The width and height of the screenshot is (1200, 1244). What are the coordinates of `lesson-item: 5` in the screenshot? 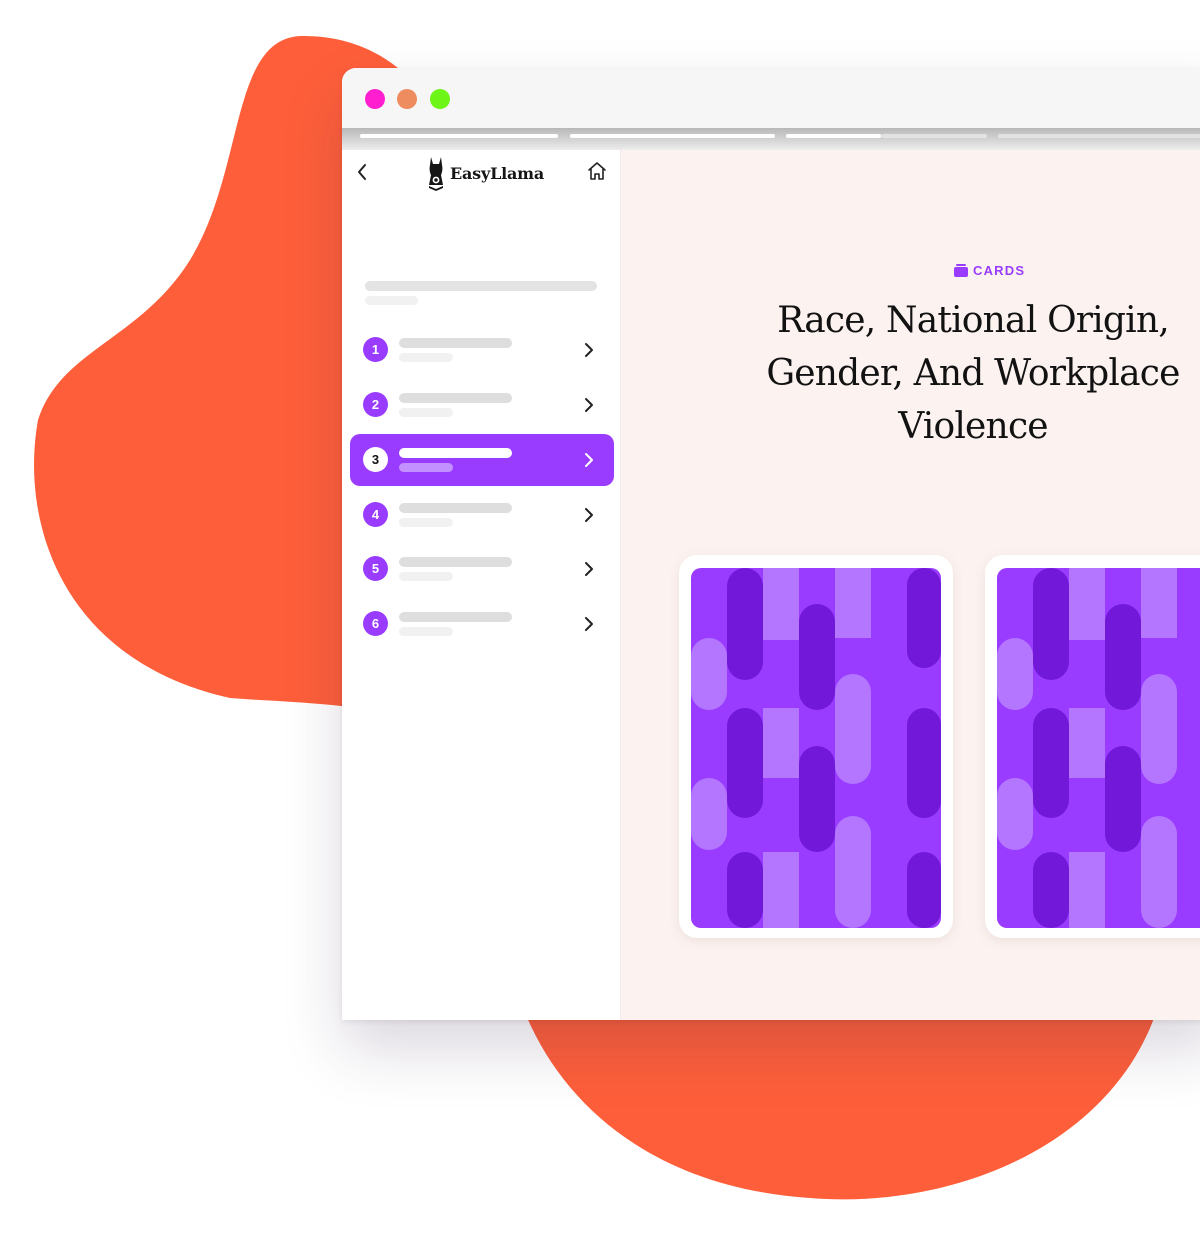 It's located at (482, 569).